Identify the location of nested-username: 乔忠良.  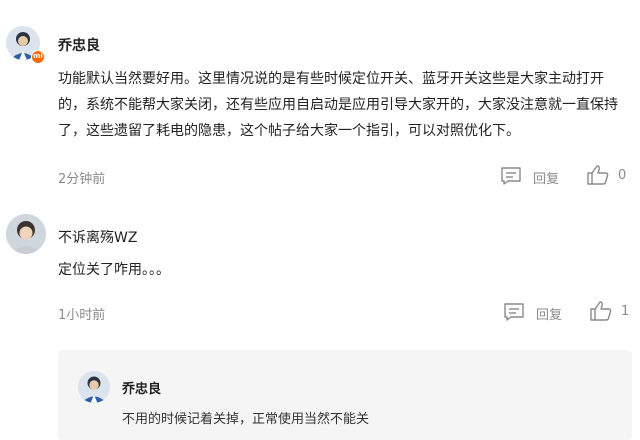
(141, 387).